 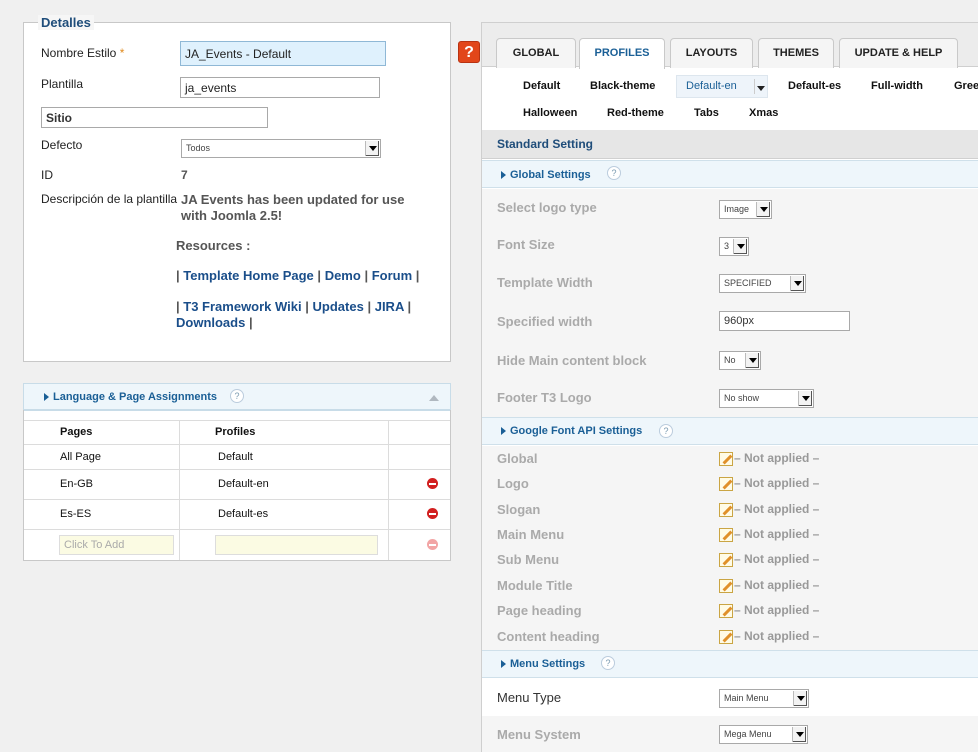 What do you see at coordinates (389, 306) in the screenshot?
I see `link-jira: JIRA` at bounding box center [389, 306].